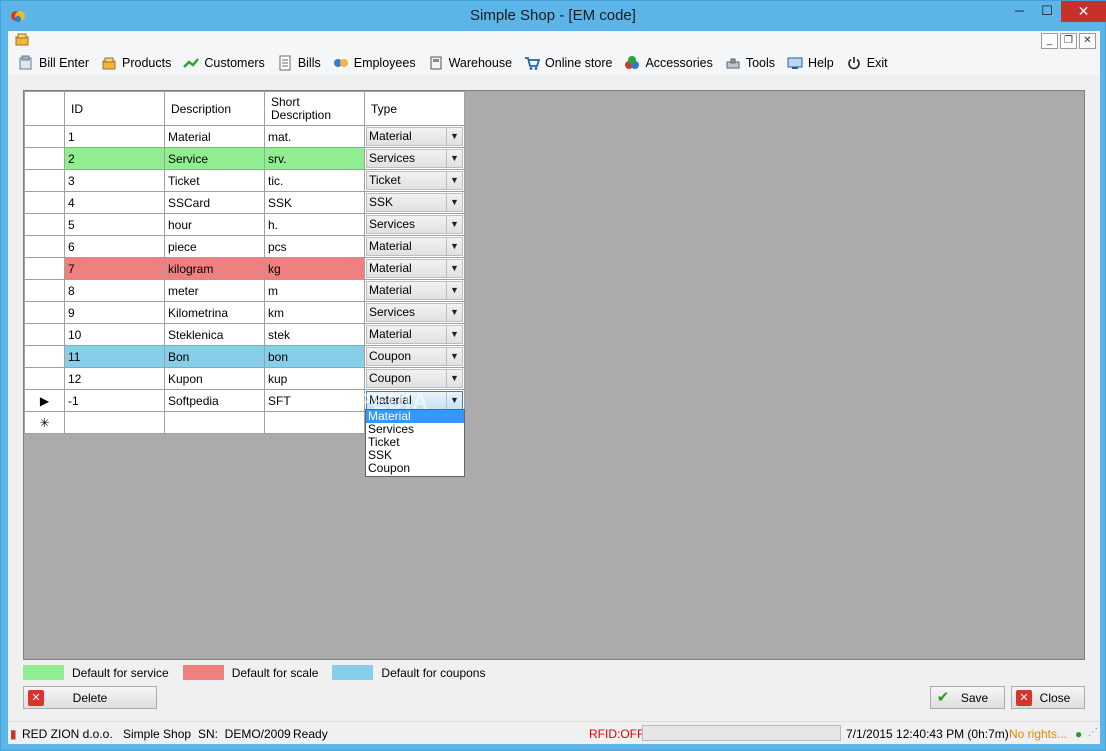 This screenshot has width=1106, height=751. What do you see at coordinates (752, 63) in the screenshot?
I see `menu-tools: Tools` at bounding box center [752, 63].